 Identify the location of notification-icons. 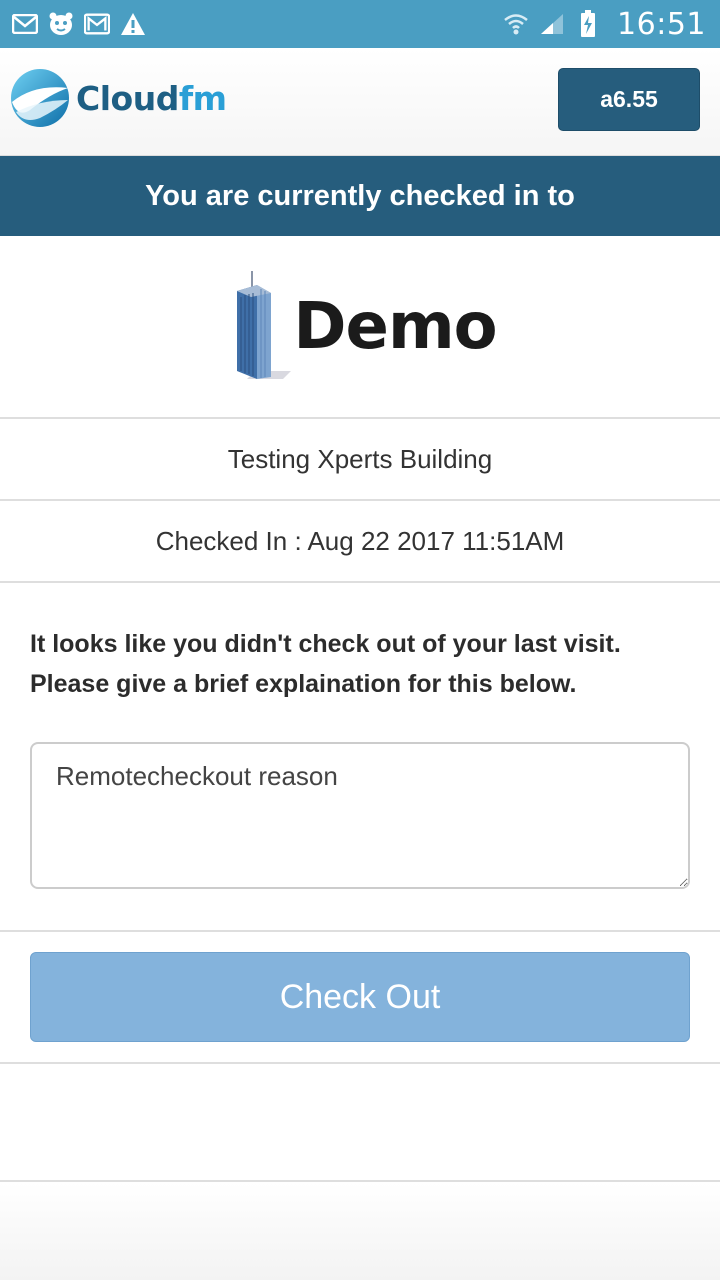
(79, 24).